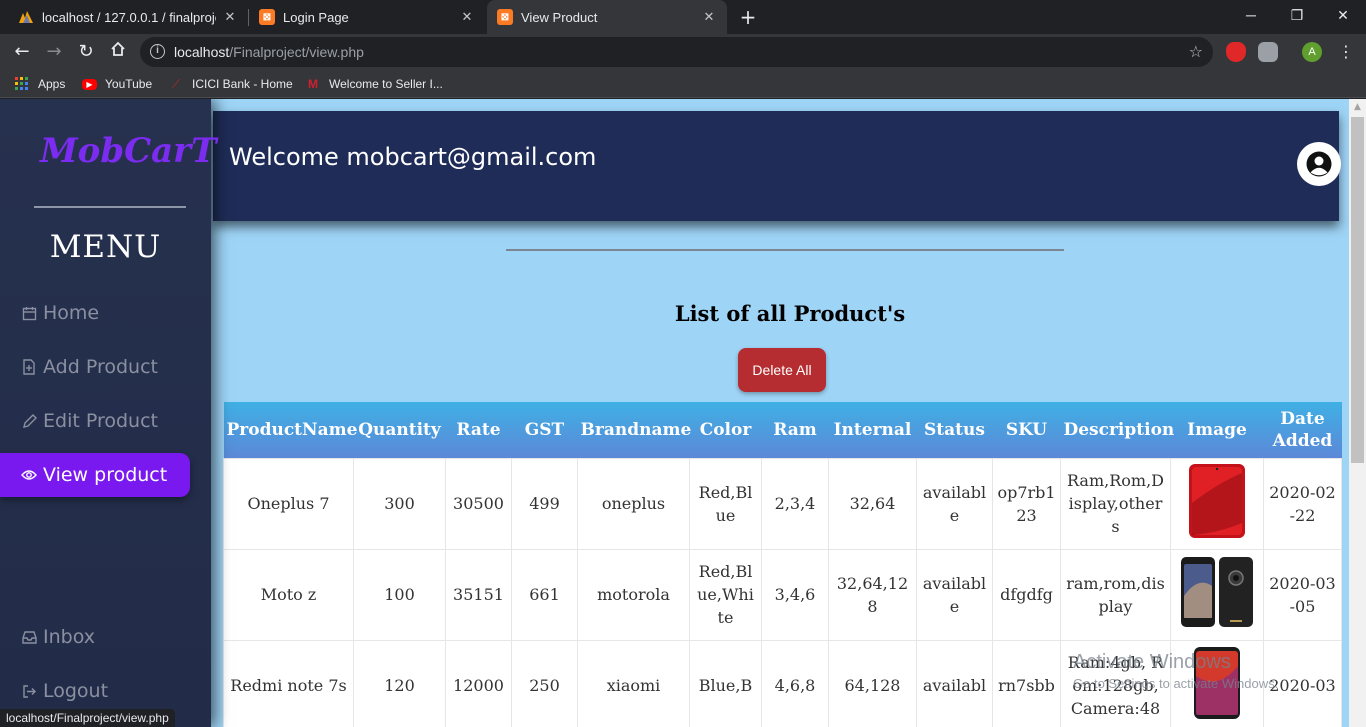 This screenshot has width=1366, height=727. I want to click on column-header: ProductName, so click(290, 430).